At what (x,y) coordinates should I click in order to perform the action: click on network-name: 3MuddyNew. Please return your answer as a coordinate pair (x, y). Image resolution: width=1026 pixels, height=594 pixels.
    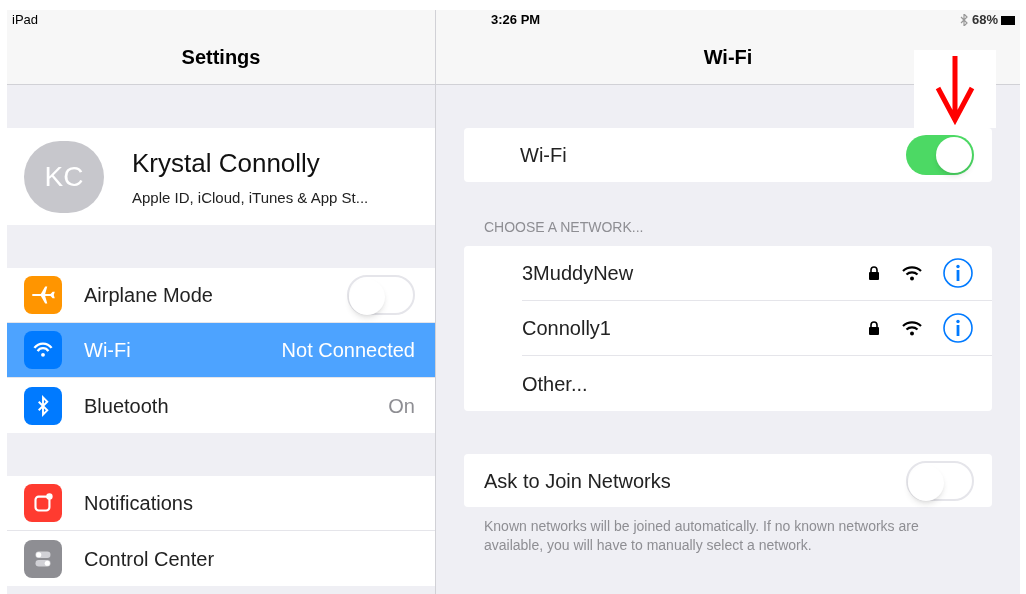
    Looking at the image, I should click on (578, 273).